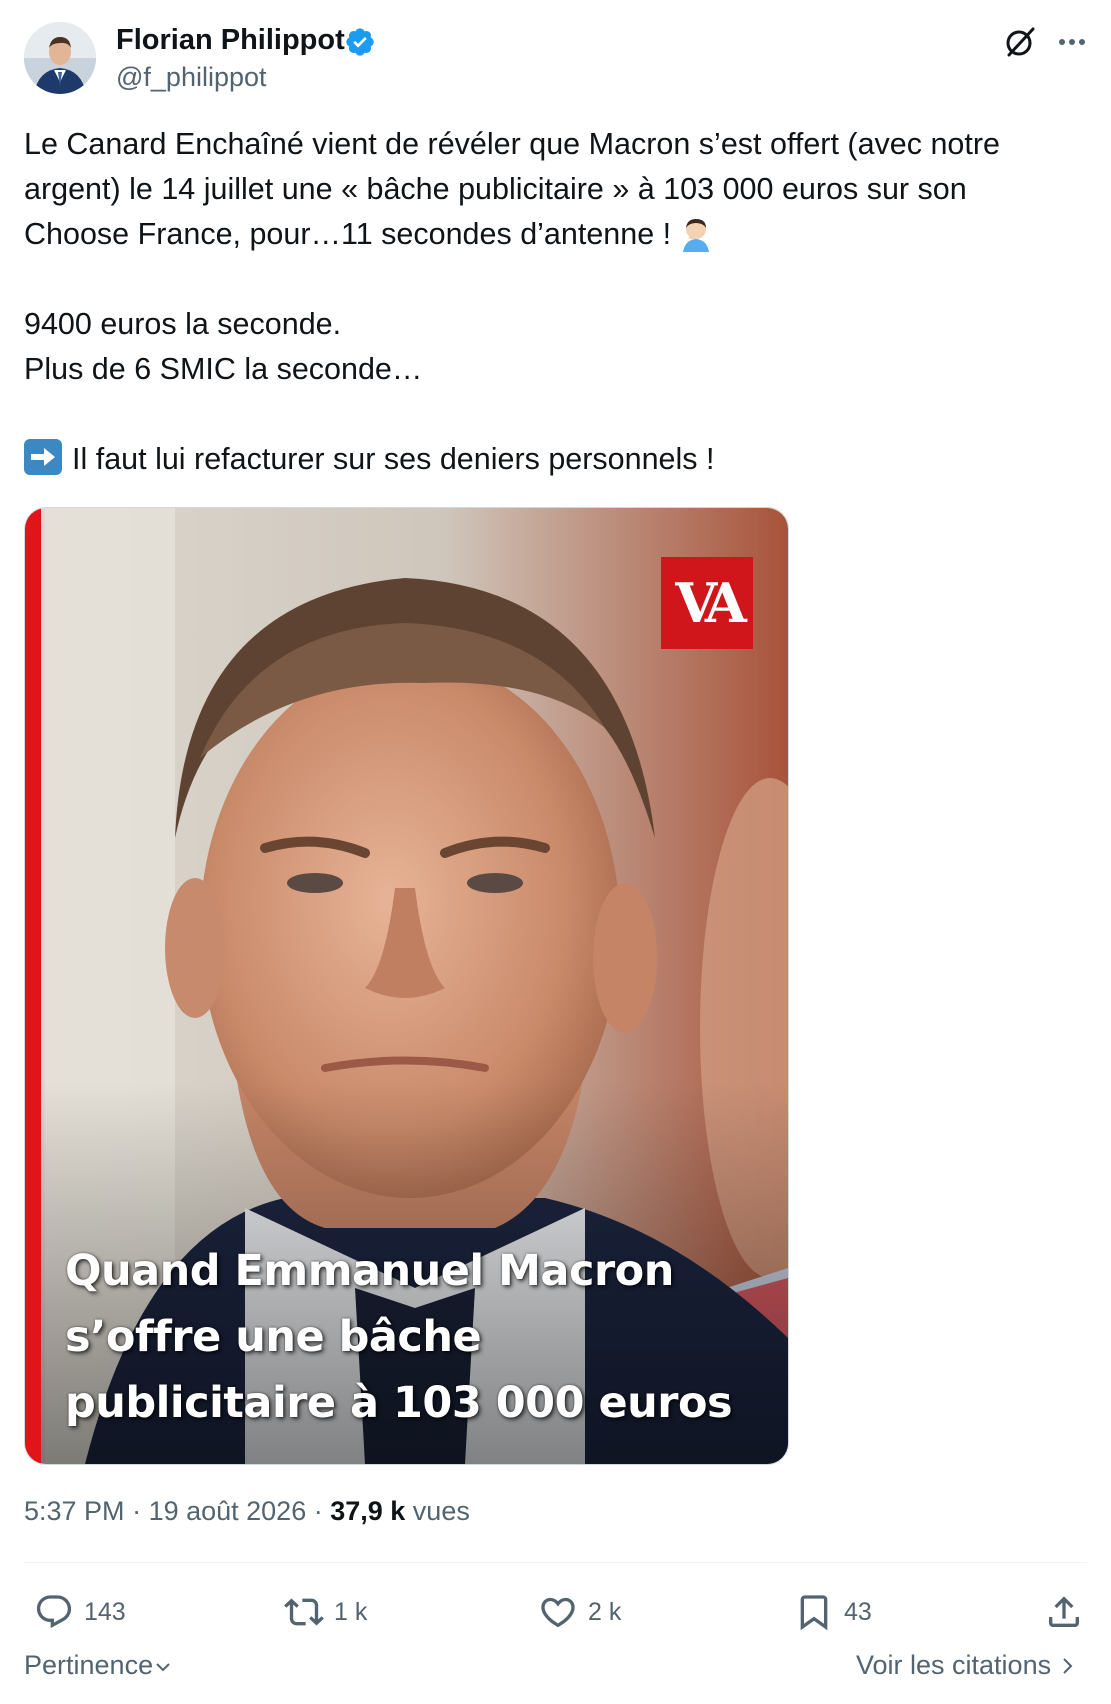  What do you see at coordinates (163, 1665) in the screenshot?
I see `chevron-down-icon` at bounding box center [163, 1665].